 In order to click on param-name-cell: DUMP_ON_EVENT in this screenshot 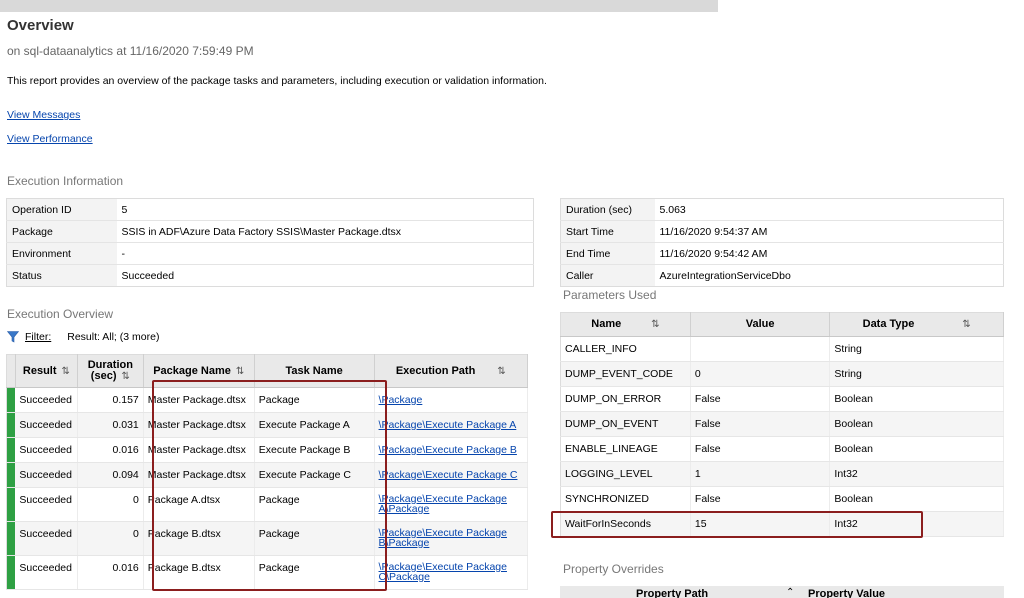, I will do `click(625, 424)`.